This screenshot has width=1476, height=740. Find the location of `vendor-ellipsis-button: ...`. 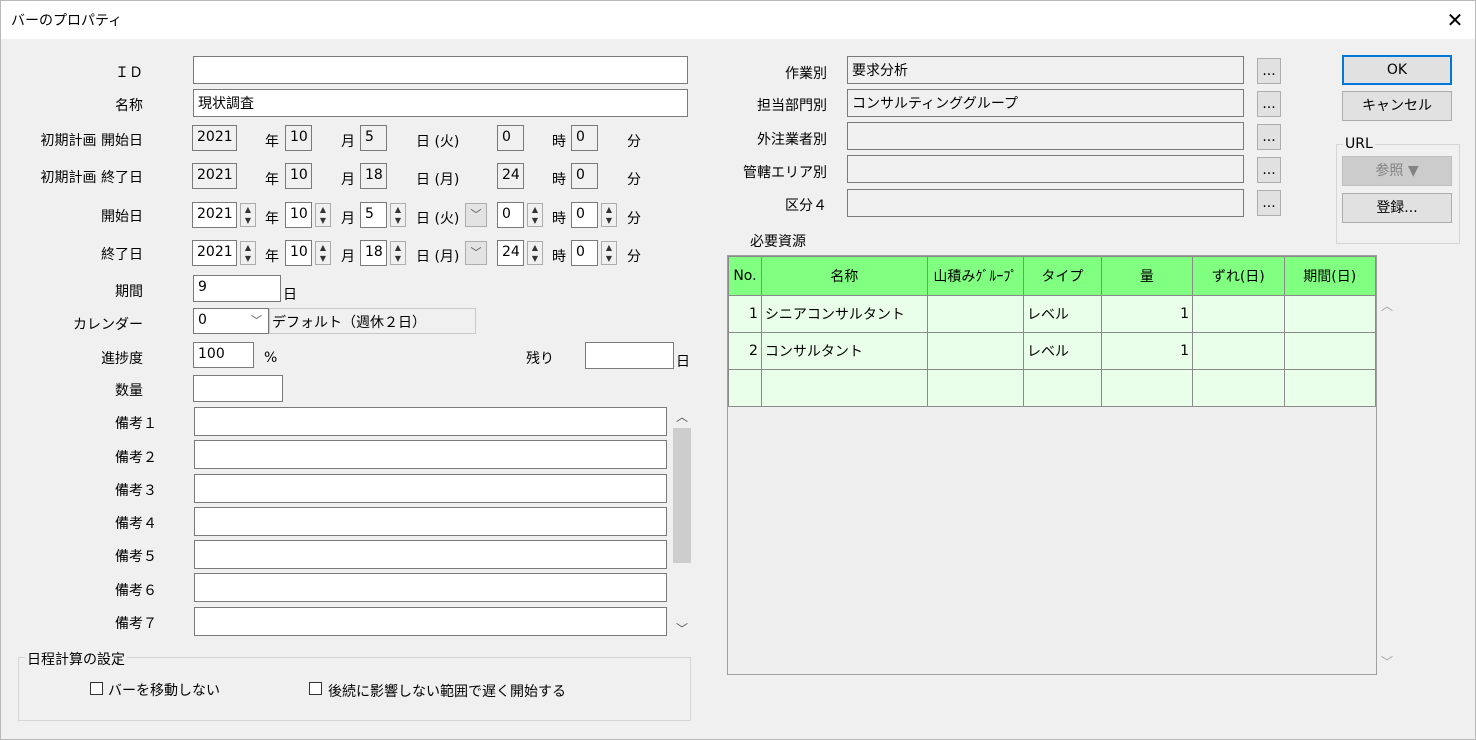

vendor-ellipsis-button: ... is located at coordinates (1269, 137).